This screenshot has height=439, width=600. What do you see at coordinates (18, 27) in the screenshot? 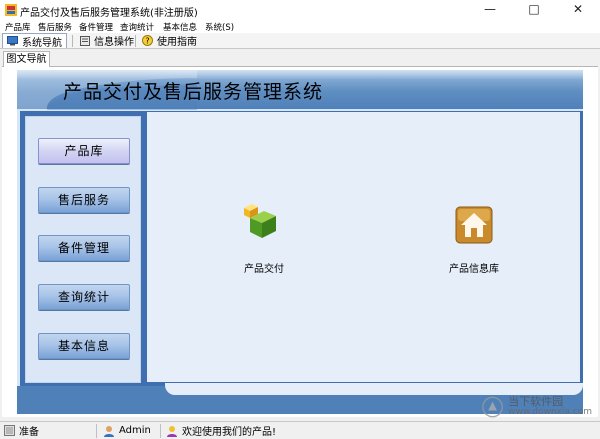
I see `menu-product-library: 产品库` at bounding box center [18, 27].